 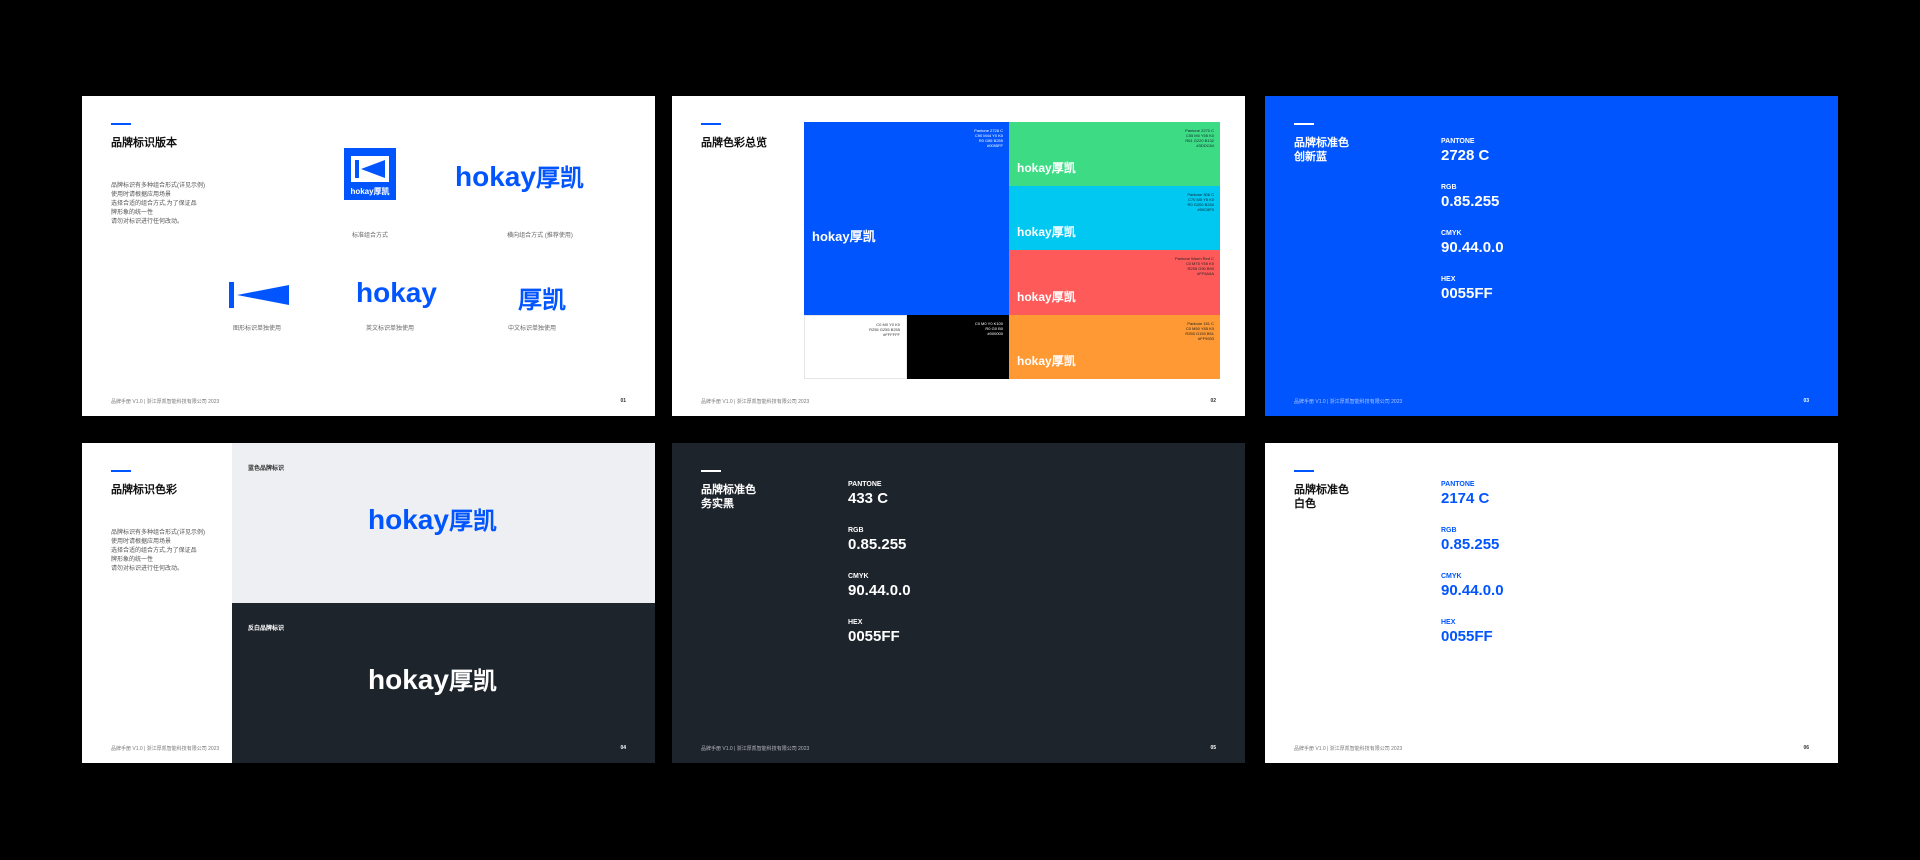 I want to click on logo-caption-horizontal: 横向组合方式 (推荐使用), so click(x=540, y=236).